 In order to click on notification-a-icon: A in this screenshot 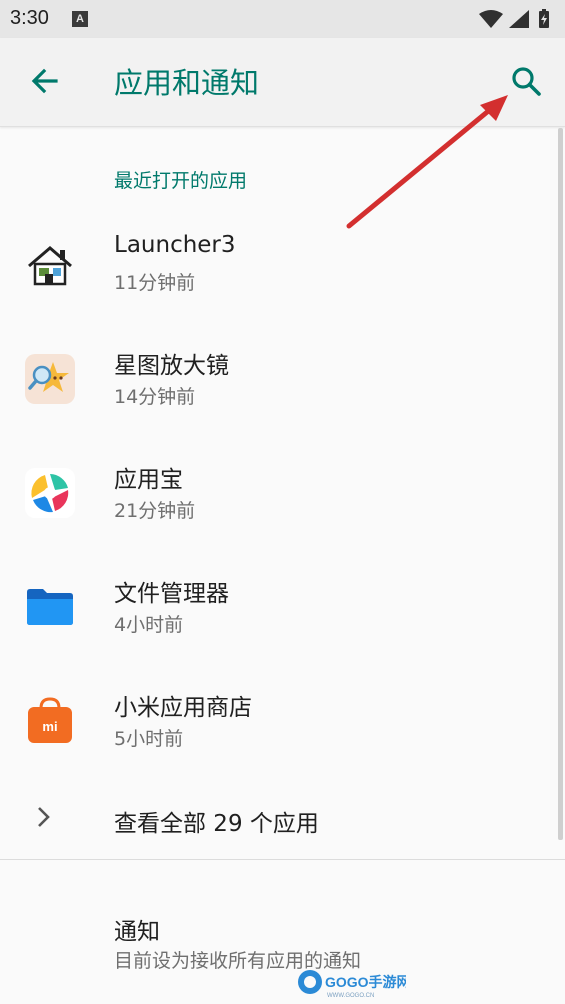, I will do `click(80, 19)`.